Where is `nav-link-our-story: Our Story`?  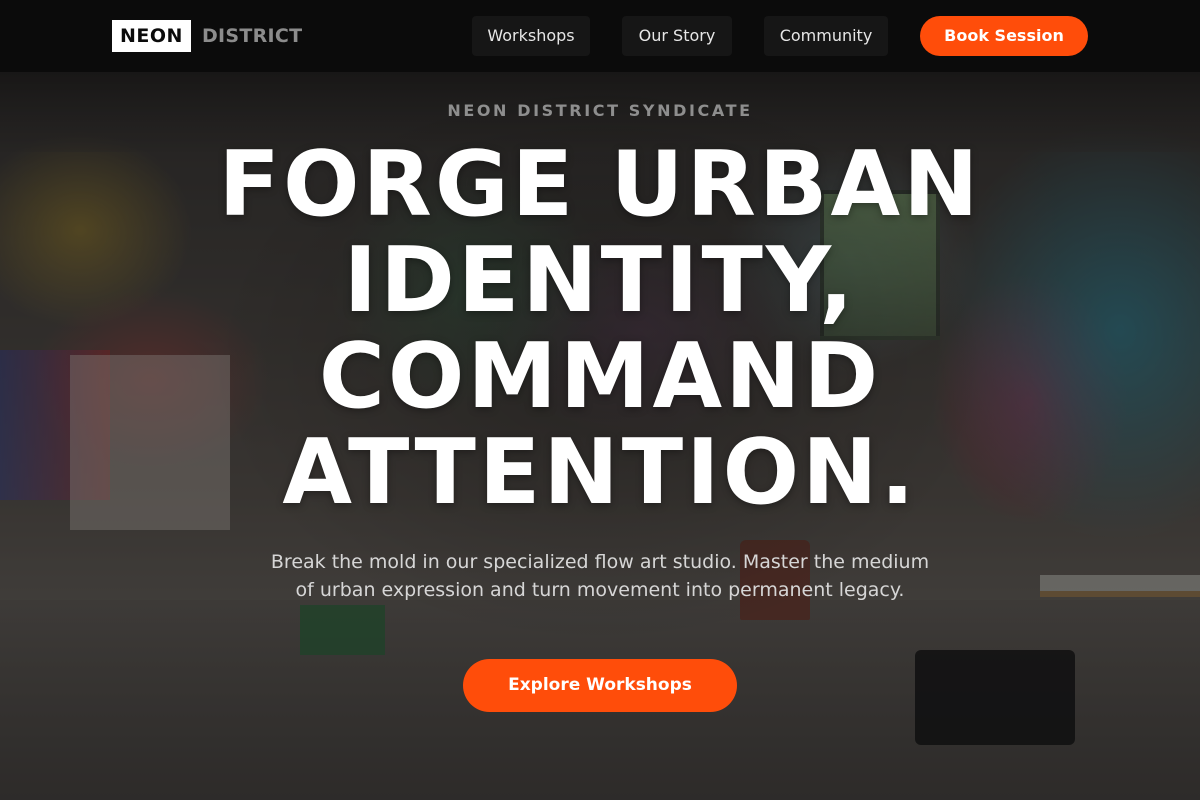
nav-link-our-story: Our Story is located at coordinates (677, 36).